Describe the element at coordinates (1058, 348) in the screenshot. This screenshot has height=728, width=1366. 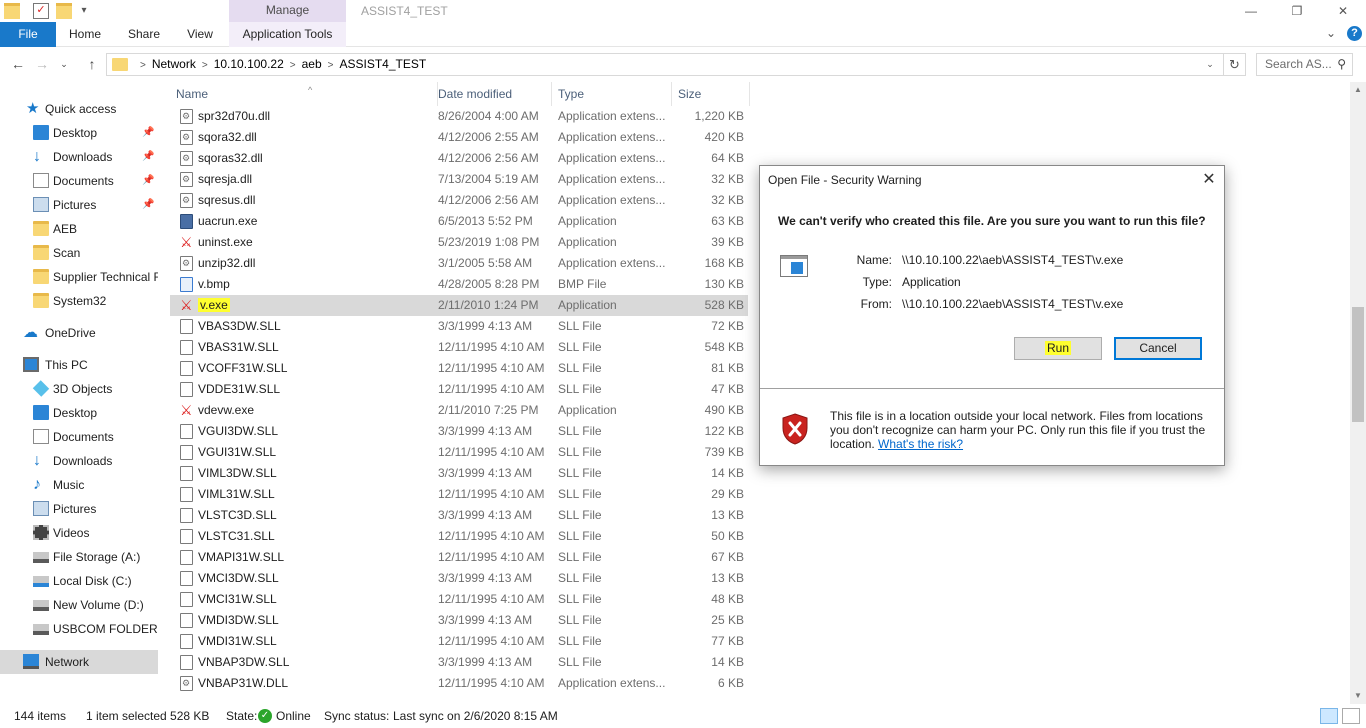
I see `run-button: Run` at that location.